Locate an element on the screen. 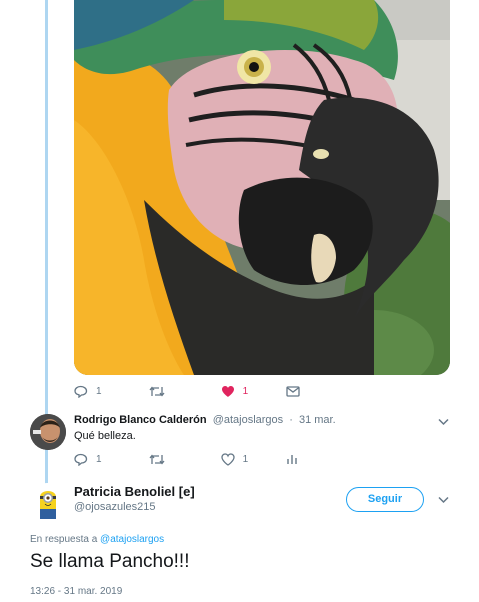  in-reply-prefix: En respuesta a is located at coordinates (64, 539).